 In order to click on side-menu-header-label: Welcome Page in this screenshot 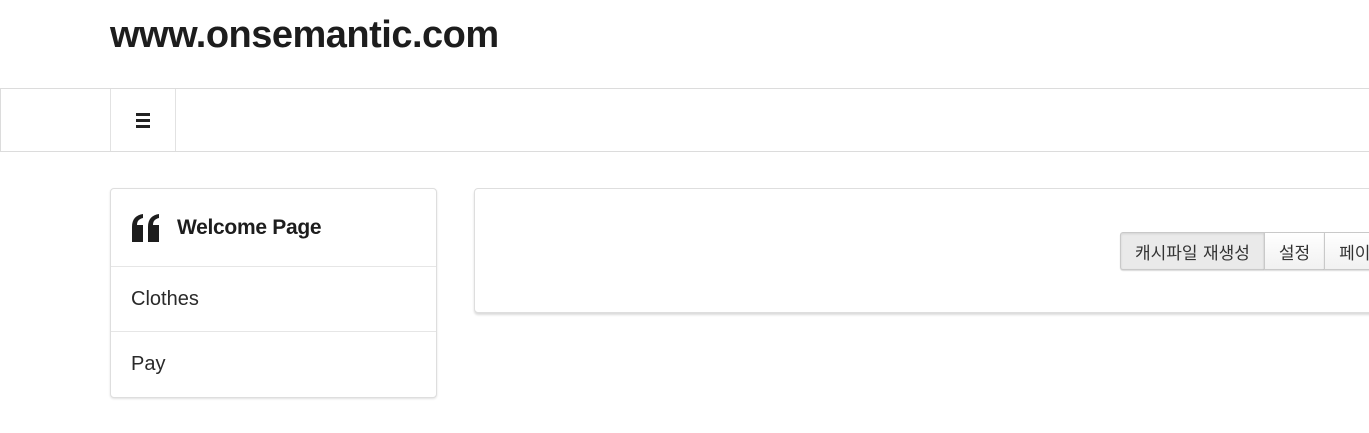, I will do `click(249, 227)`.